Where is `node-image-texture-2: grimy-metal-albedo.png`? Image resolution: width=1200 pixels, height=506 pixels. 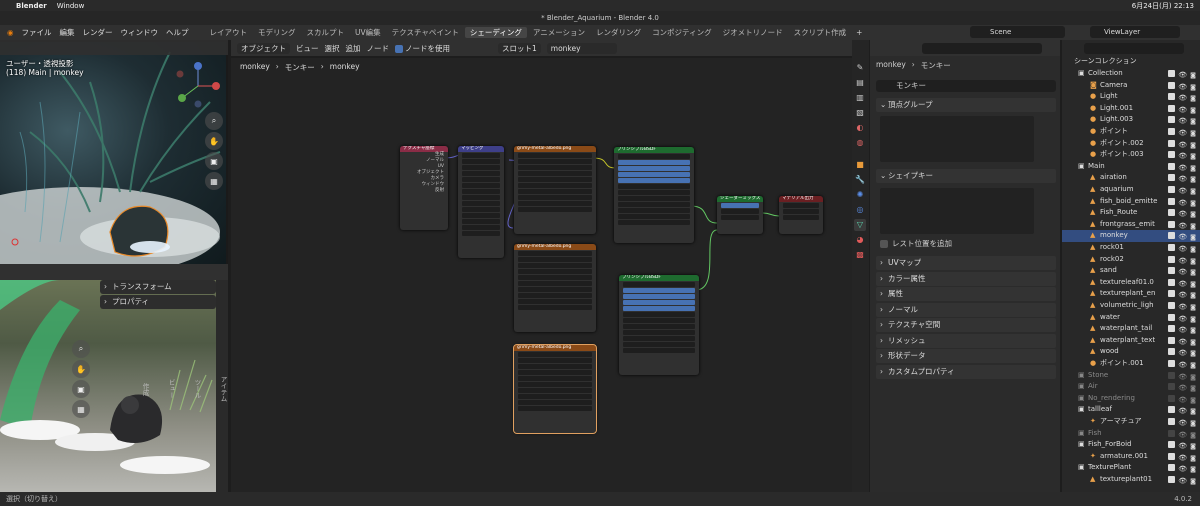 node-image-texture-2: grimy-metal-albedo.png is located at coordinates (555, 288).